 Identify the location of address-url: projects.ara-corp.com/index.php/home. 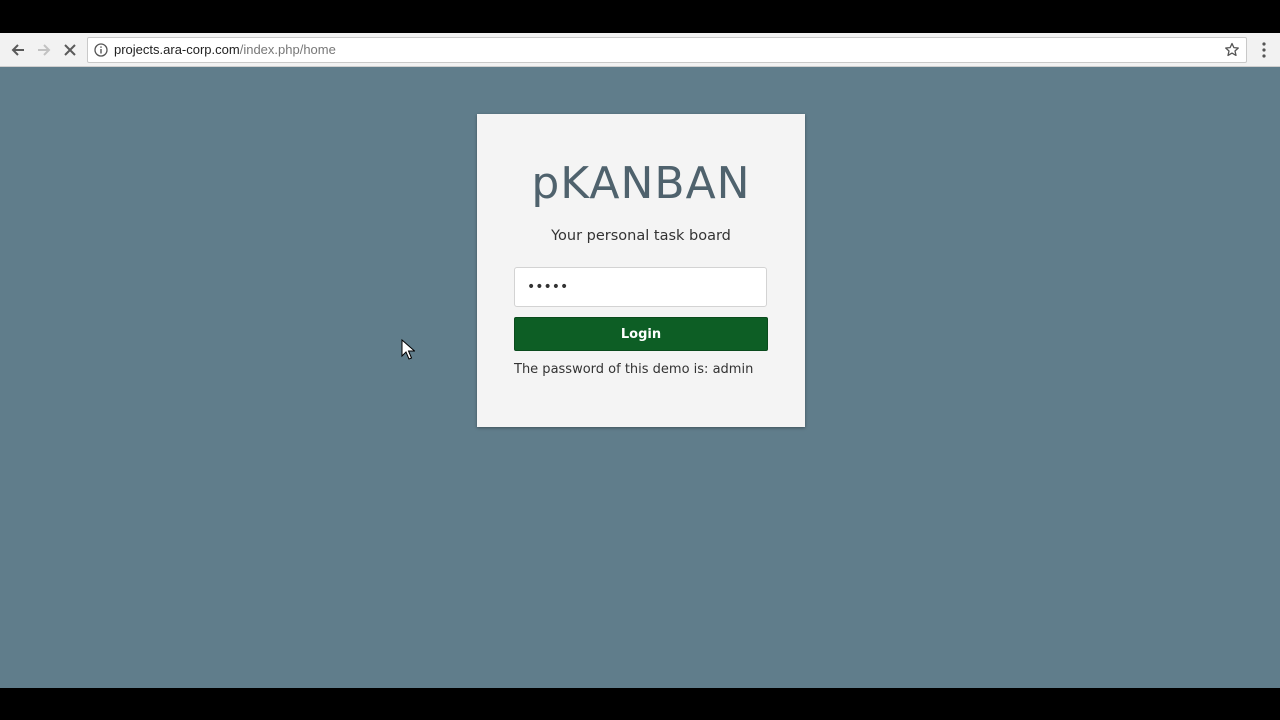
(225, 50).